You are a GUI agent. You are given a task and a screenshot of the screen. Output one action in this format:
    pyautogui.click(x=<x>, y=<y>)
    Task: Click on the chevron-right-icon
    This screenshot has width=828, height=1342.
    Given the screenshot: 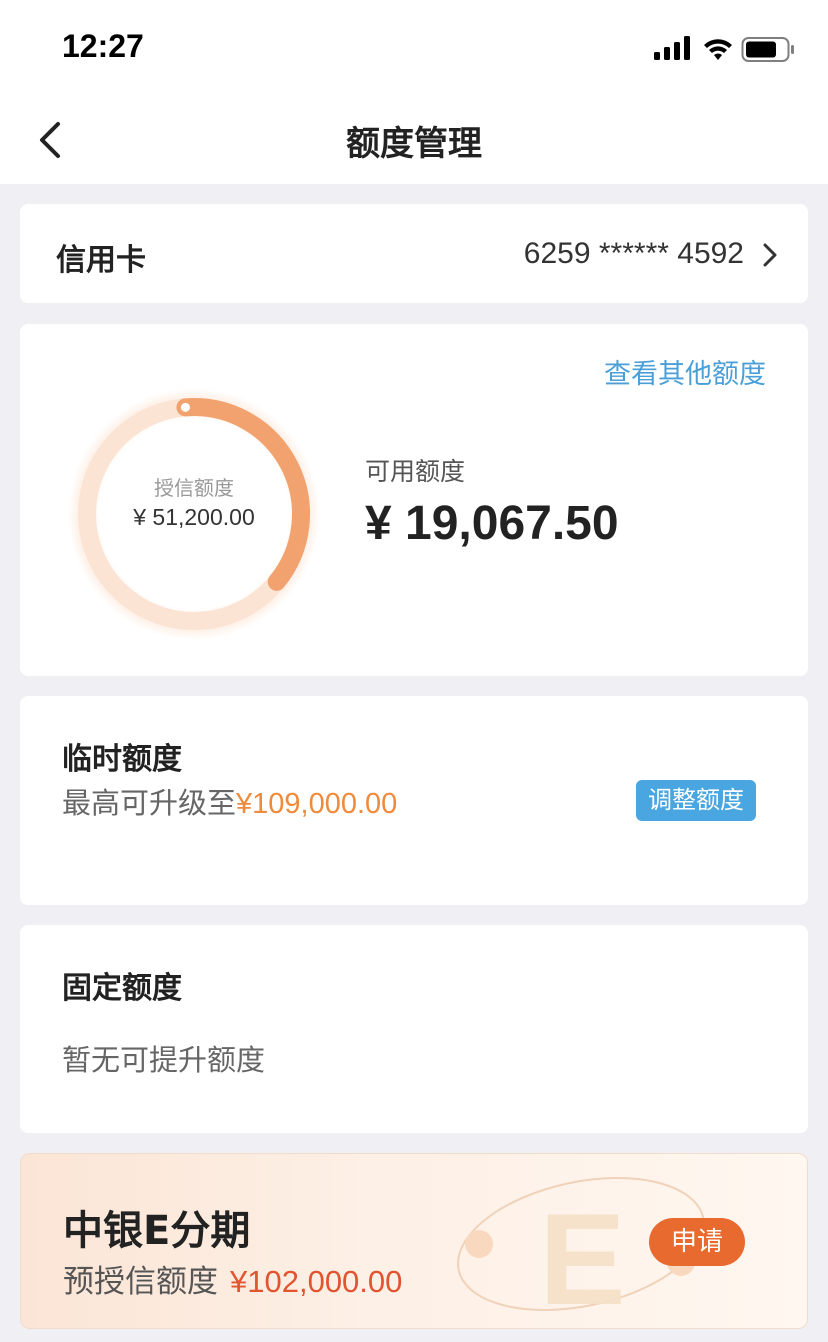 What is the action you would take?
    pyautogui.click(x=770, y=255)
    